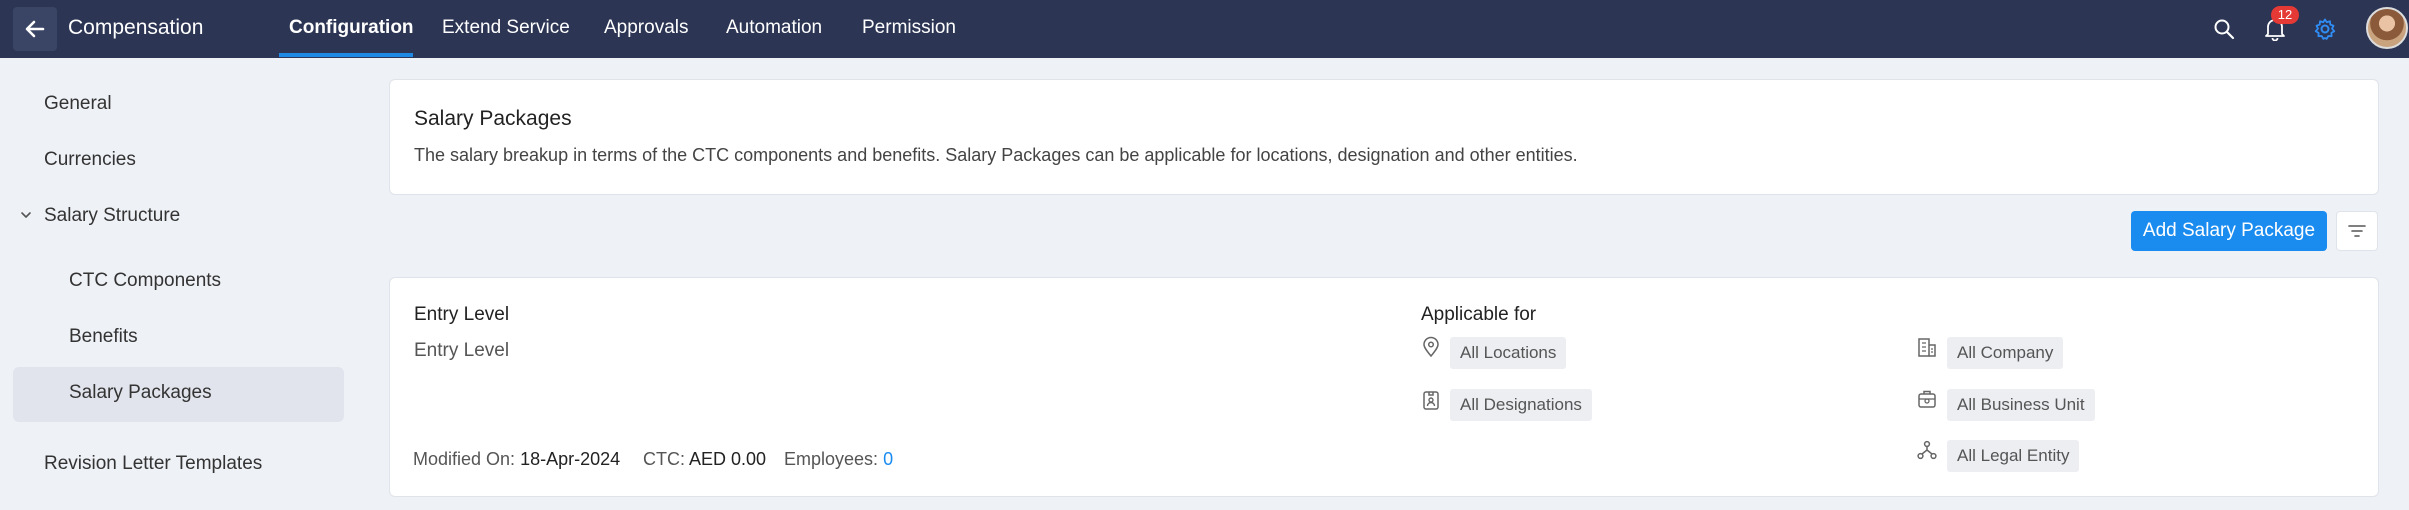 The image size is (2409, 510). What do you see at coordinates (570, 459) in the screenshot?
I see `modified-on-value: 18-Apr-2024` at bounding box center [570, 459].